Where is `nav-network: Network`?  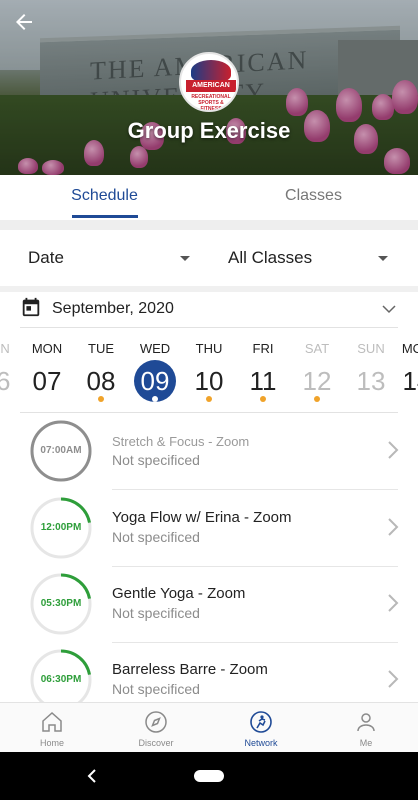
nav-network: Network is located at coordinates (261, 728).